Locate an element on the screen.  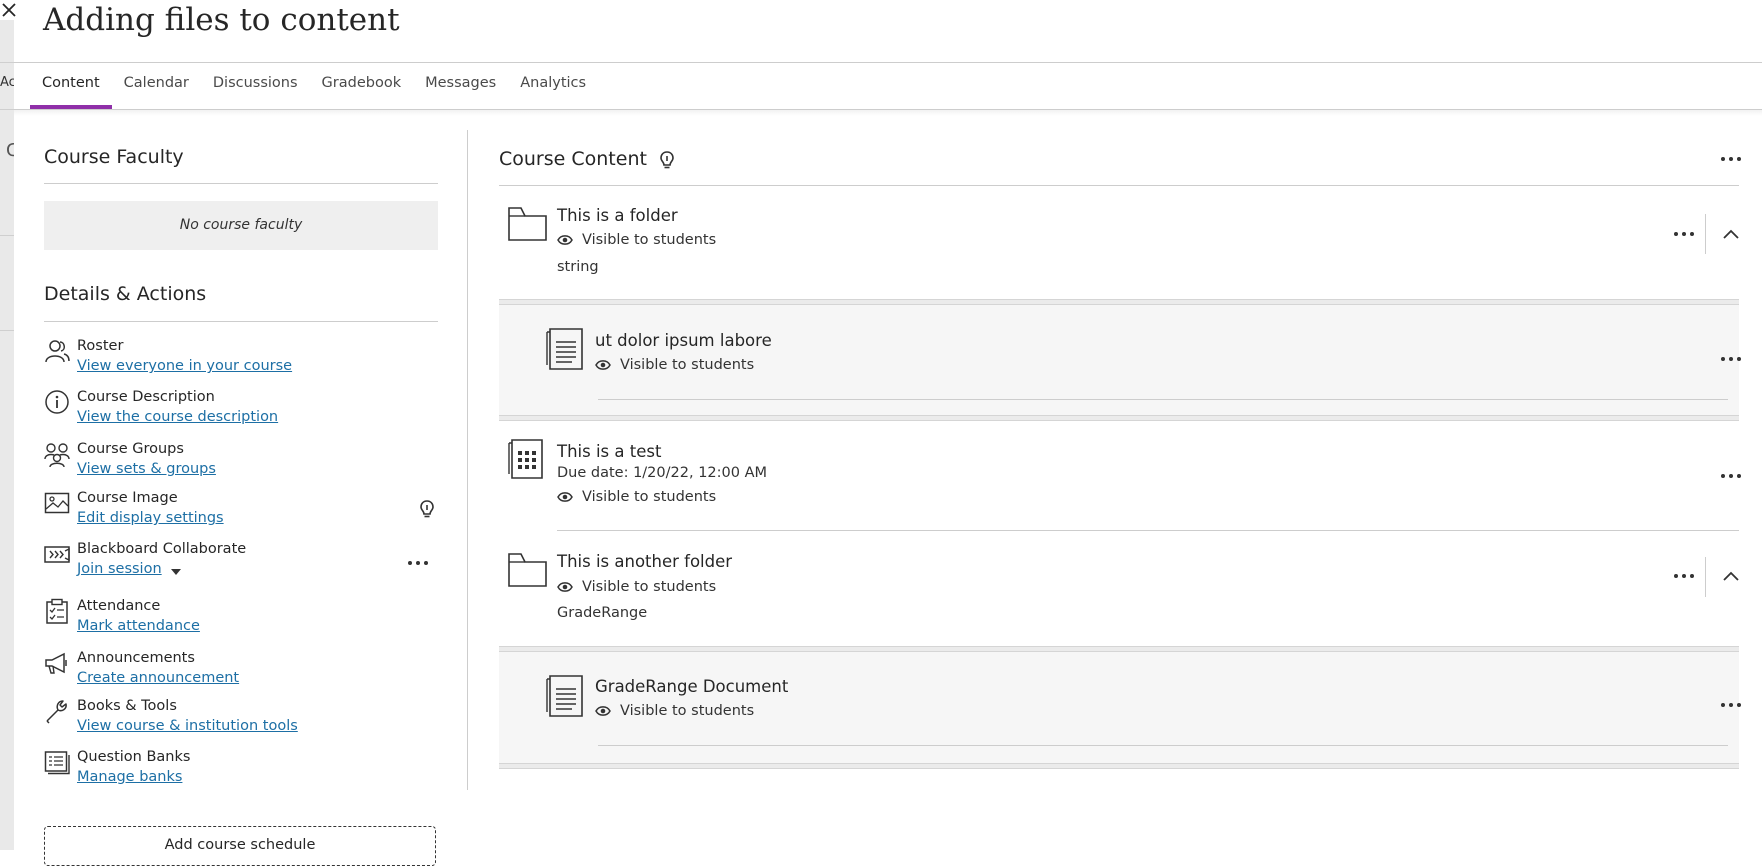
image-icon is located at coordinates (57, 503).